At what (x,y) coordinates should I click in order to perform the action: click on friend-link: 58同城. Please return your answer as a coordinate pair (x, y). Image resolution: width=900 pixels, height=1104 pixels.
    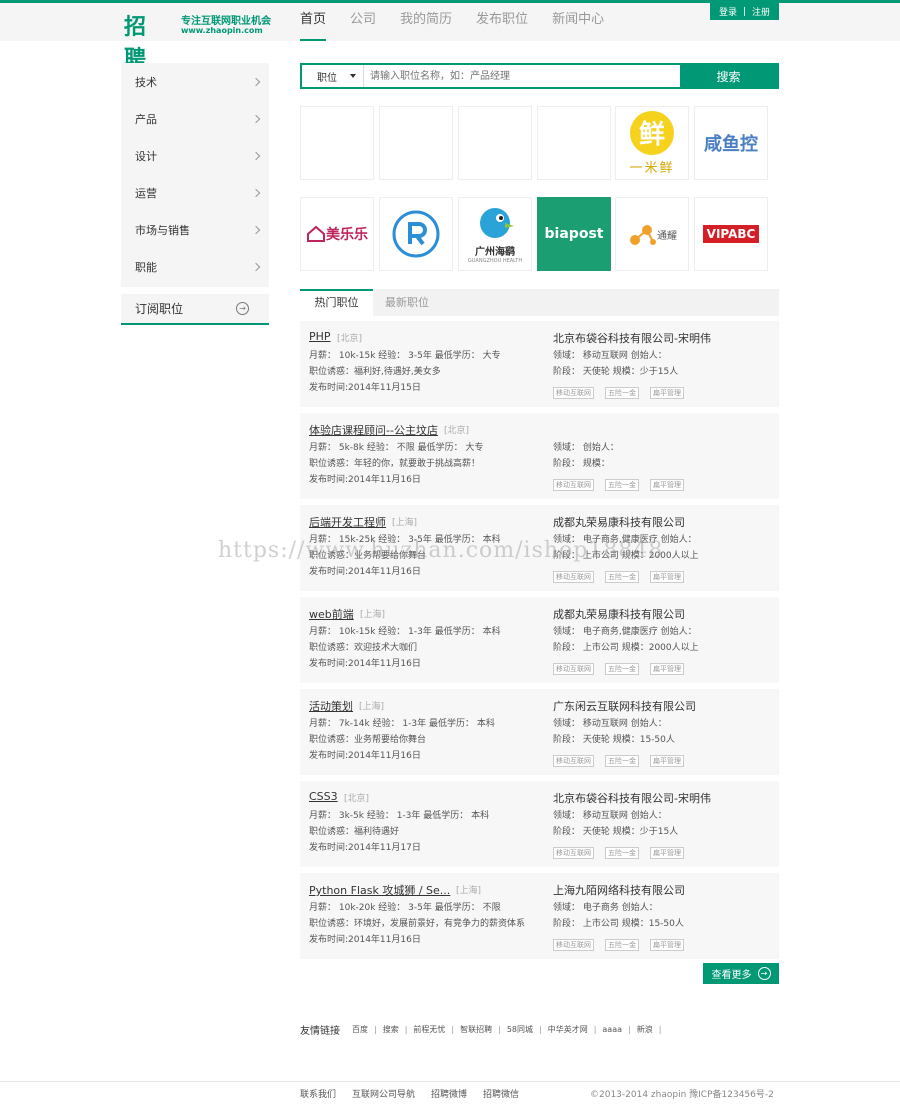
    Looking at the image, I should click on (520, 1029).